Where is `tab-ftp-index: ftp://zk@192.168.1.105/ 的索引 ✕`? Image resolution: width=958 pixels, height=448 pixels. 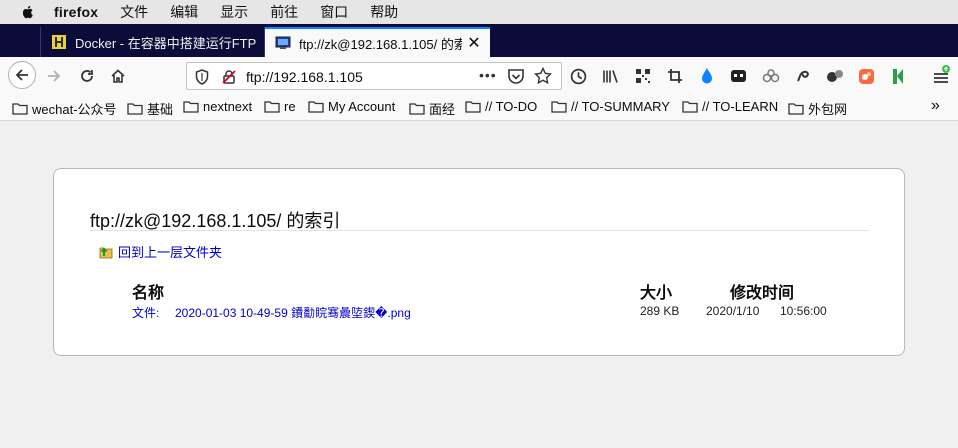
tab-ftp-index: ftp://zk@192.168.1.105/ 的索引 ✕ is located at coordinates (377, 42).